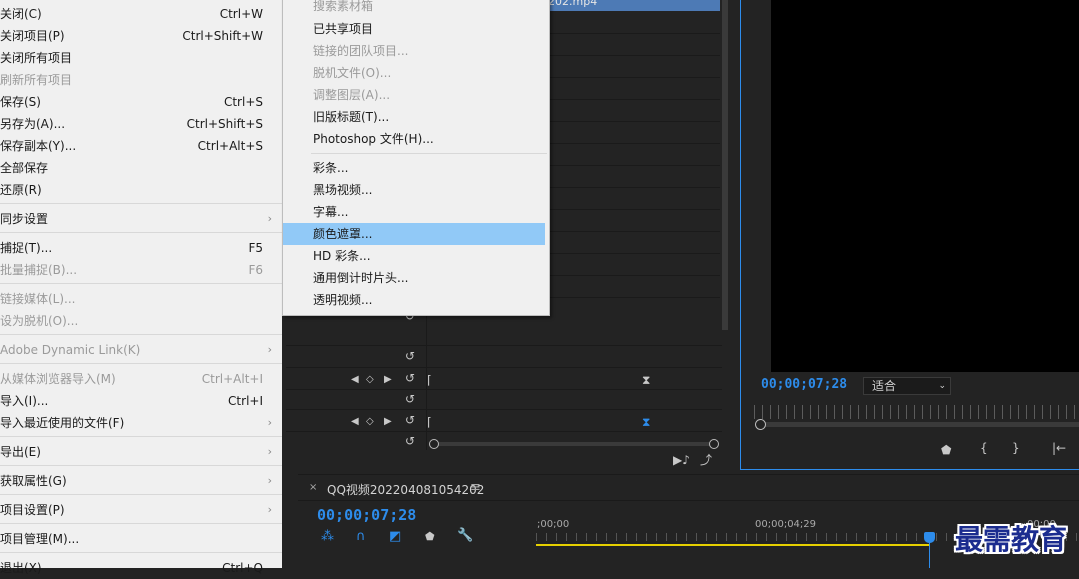 The image size is (1079, 579). What do you see at coordinates (361, 537) in the screenshot?
I see `snap-magnet-icon: ∩` at bounding box center [361, 537].